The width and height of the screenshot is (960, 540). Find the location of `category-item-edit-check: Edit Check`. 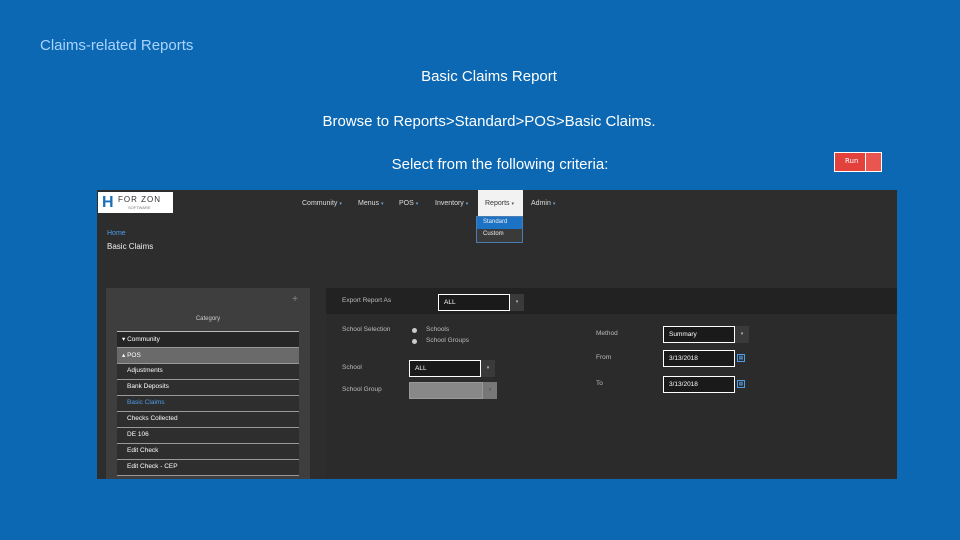

category-item-edit-check: Edit Check is located at coordinates (208, 452).